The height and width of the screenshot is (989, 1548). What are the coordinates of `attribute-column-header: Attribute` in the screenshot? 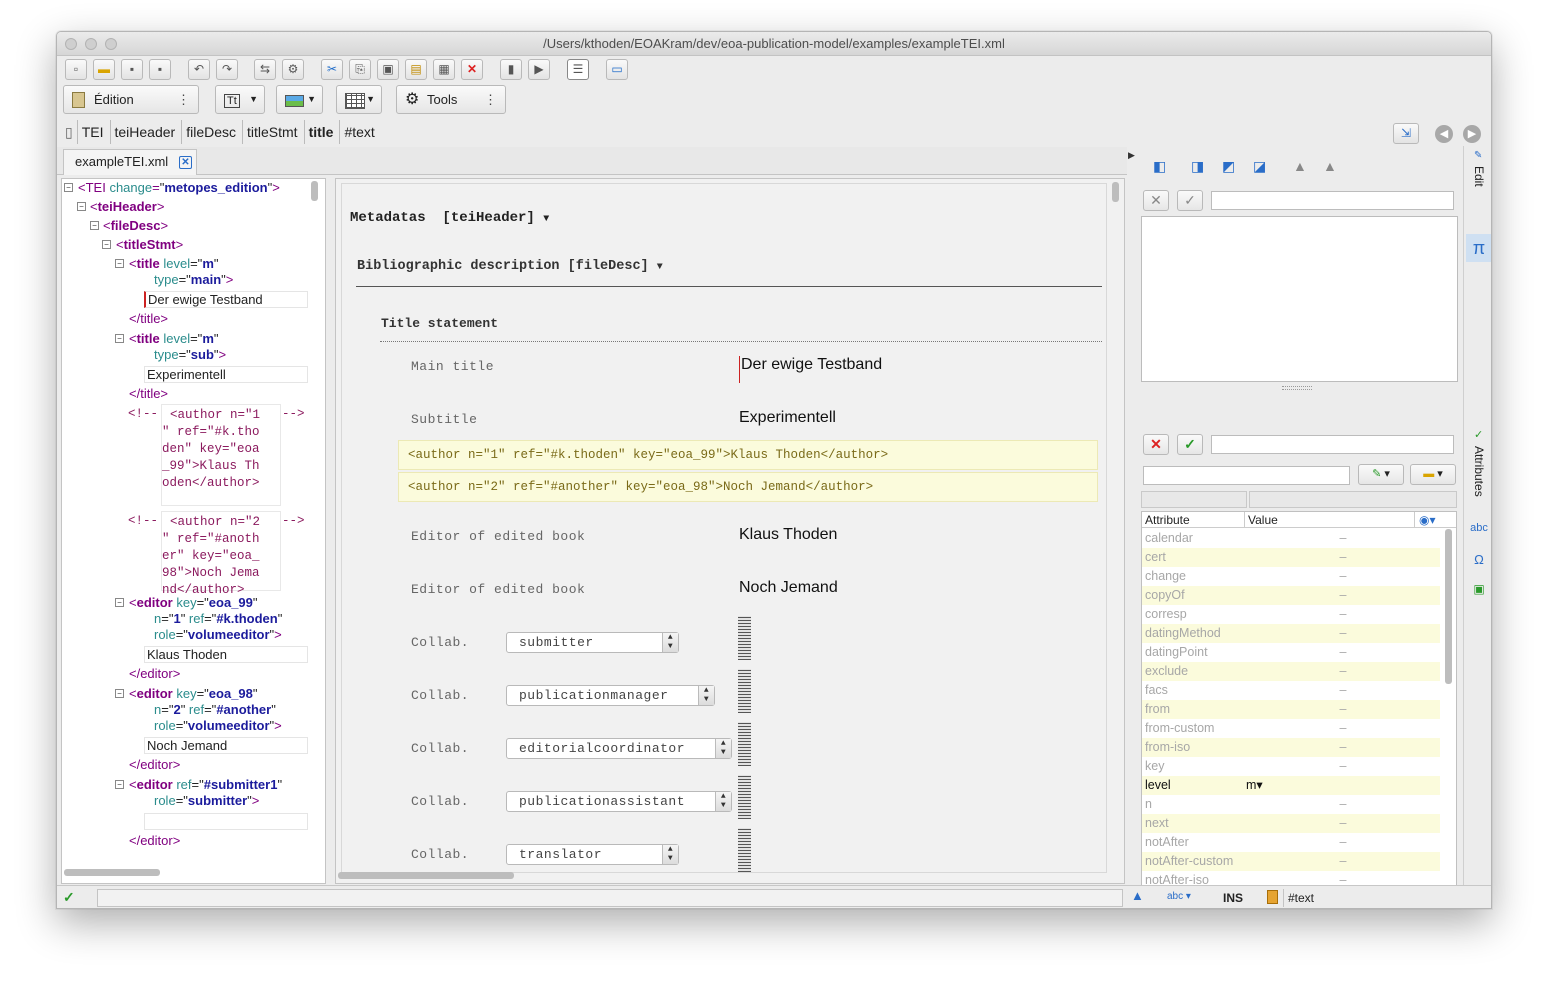 It's located at (1167, 520).